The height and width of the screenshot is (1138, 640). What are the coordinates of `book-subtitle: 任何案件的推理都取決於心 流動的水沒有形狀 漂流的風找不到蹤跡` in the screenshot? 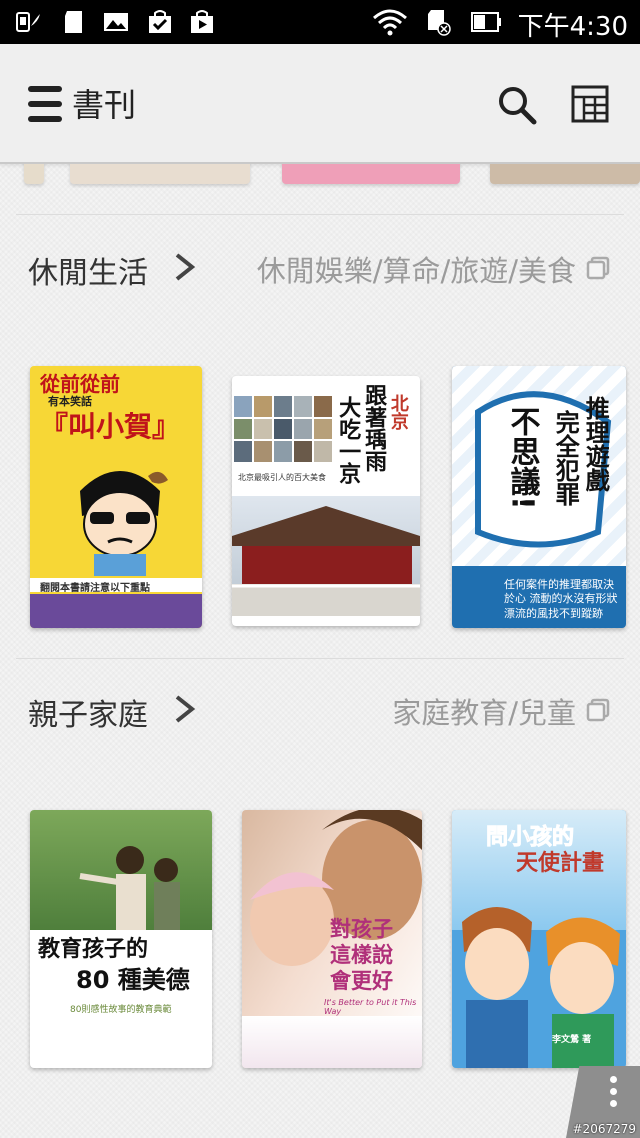 It's located at (561, 599).